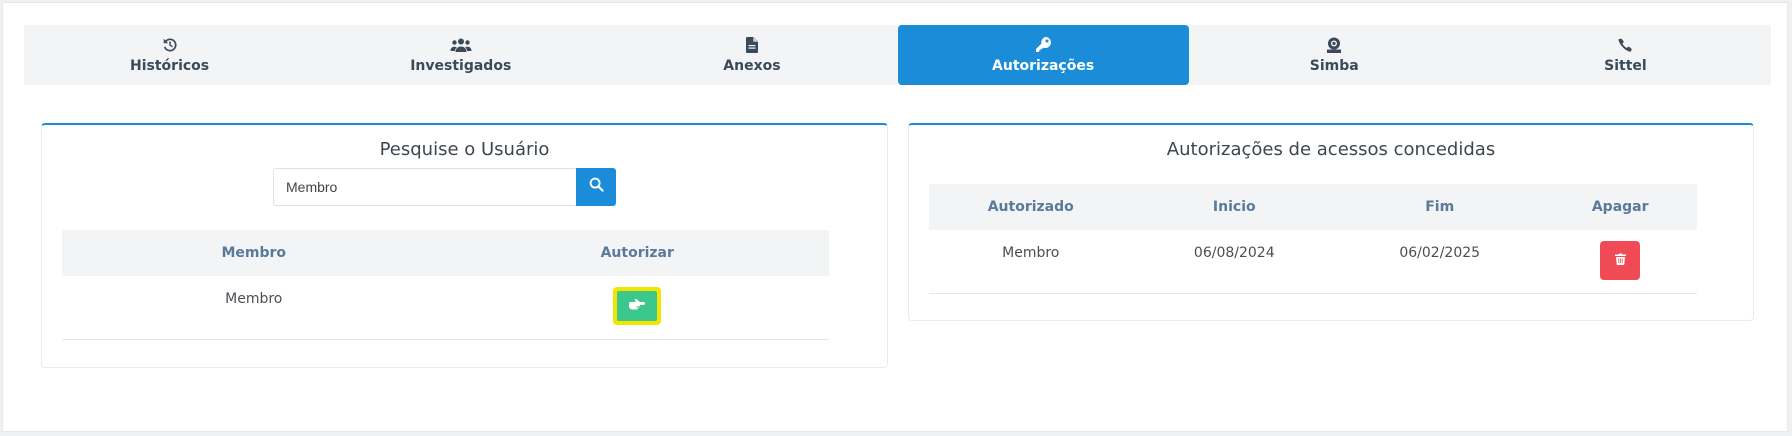 The height and width of the screenshot is (436, 1792). I want to click on highlight-box, so click(637, 306).